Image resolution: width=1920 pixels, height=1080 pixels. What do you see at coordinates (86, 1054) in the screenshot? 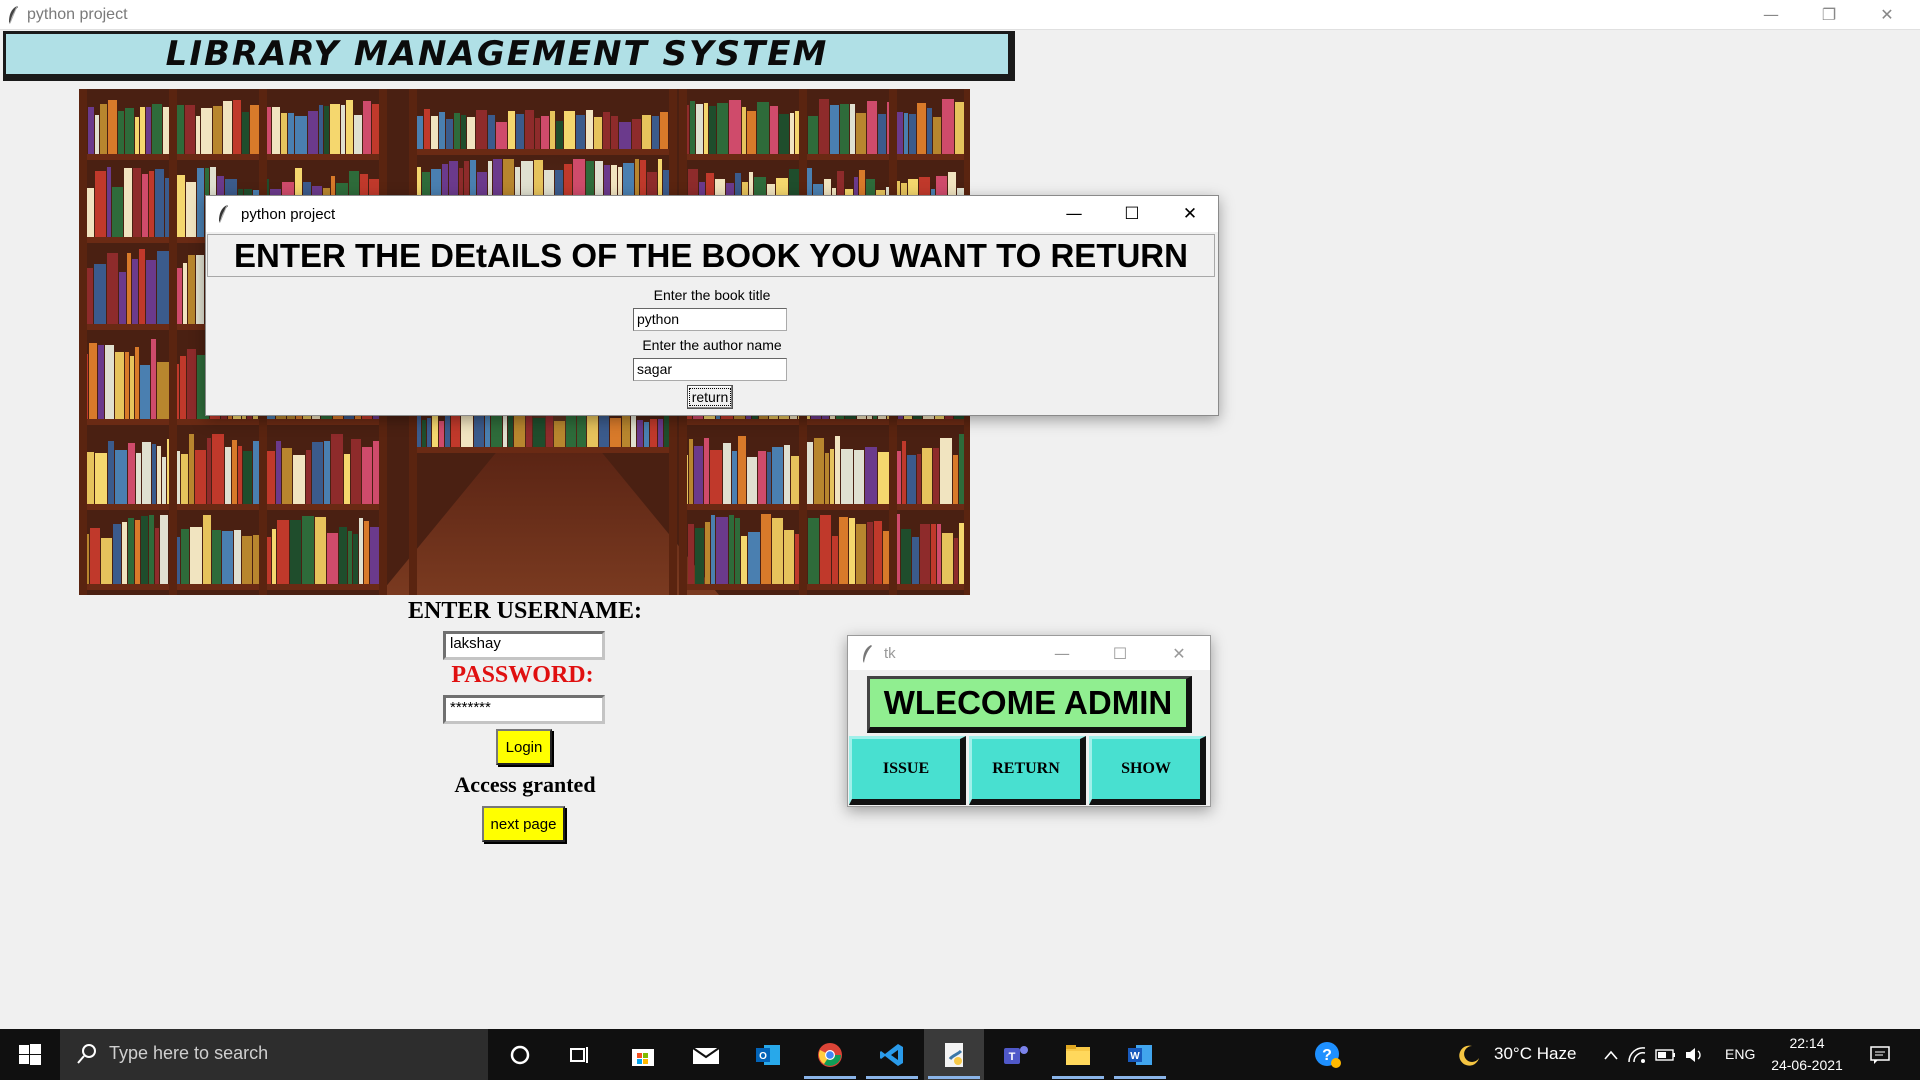
I see `search-icon` at bounding box center [86, 1054].